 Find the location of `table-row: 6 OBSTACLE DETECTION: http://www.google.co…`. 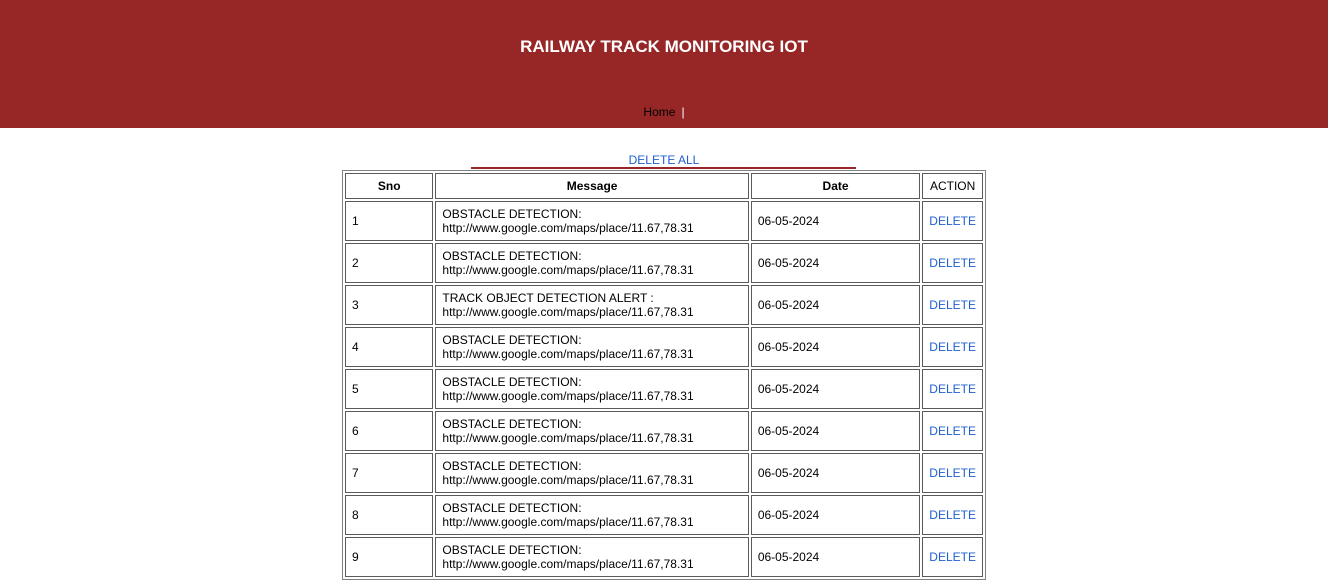

table-row: 6 OBSTACLE DETECTION: http://www.google.co… is located at coordinates (664, 431).